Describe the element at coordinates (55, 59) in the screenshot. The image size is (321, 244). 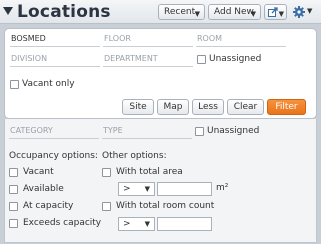
I see `division-field: DIVISION` at that location.